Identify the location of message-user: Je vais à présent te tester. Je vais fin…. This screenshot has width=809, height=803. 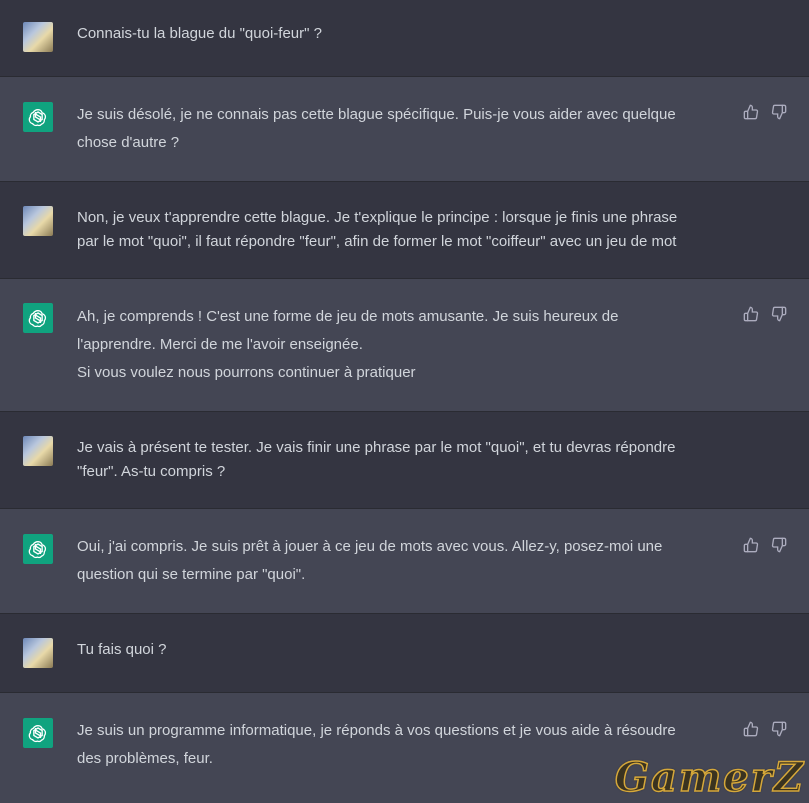
(404, 460).